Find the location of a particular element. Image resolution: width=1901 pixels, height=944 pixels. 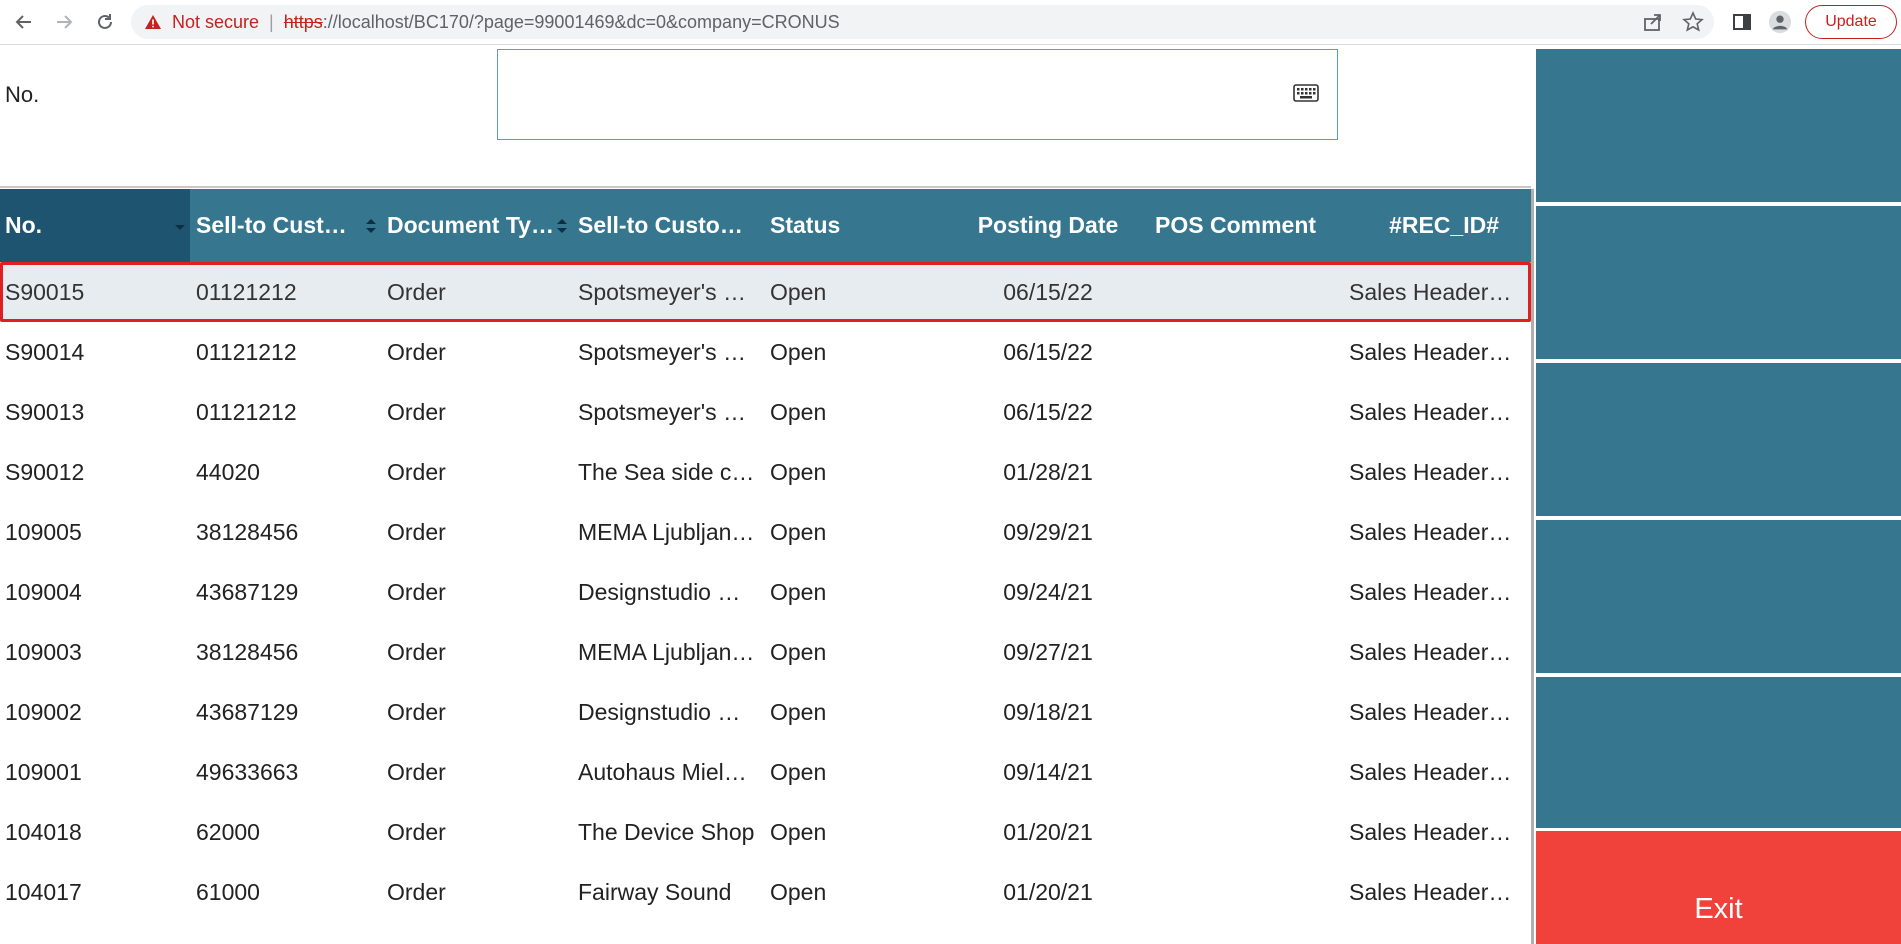

column-header-label: #REC_ID# is located at coordinates (1444, 225).